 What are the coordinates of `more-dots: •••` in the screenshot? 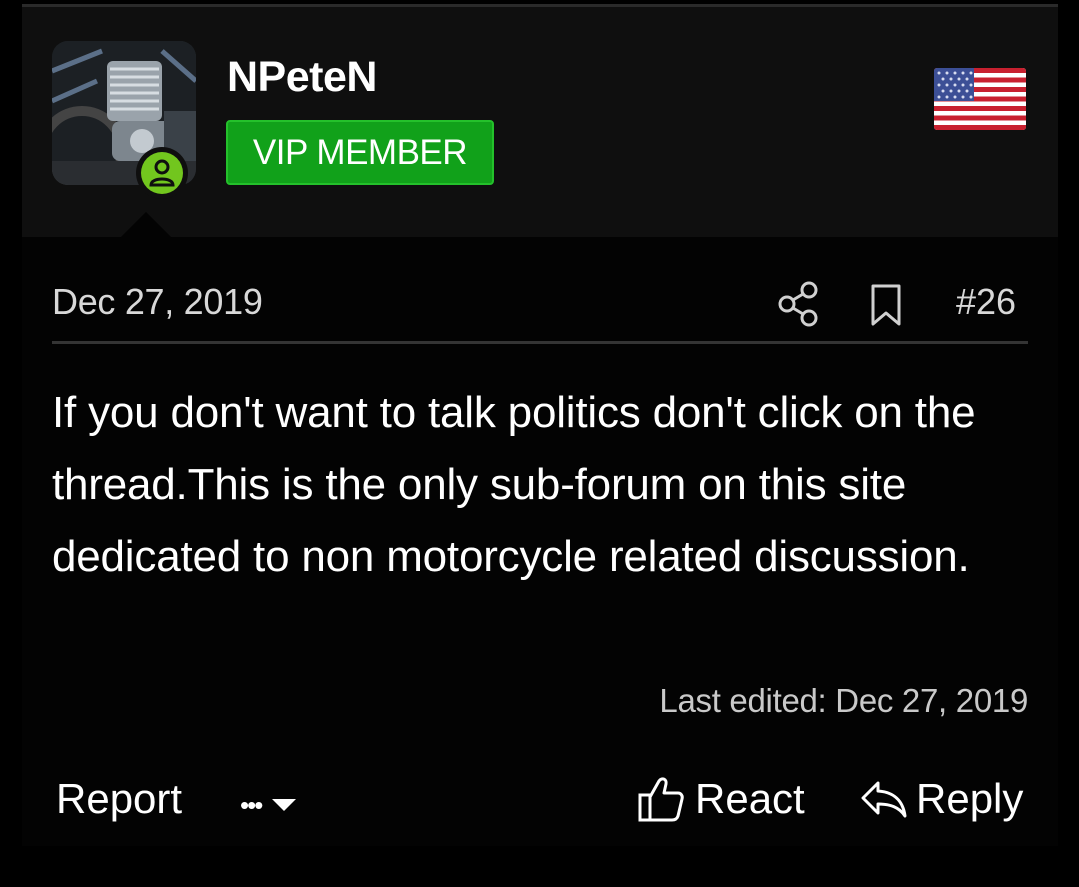 It's located at (251, 804).